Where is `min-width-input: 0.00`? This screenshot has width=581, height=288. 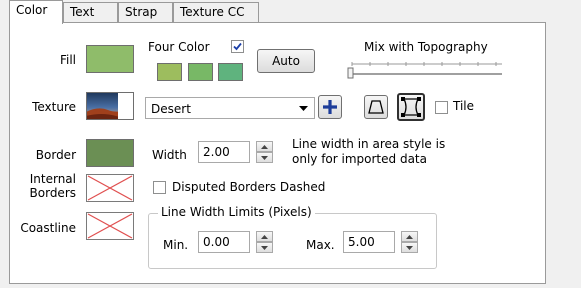
min-width-input: 0.00 is located at coordinates (224, 242).